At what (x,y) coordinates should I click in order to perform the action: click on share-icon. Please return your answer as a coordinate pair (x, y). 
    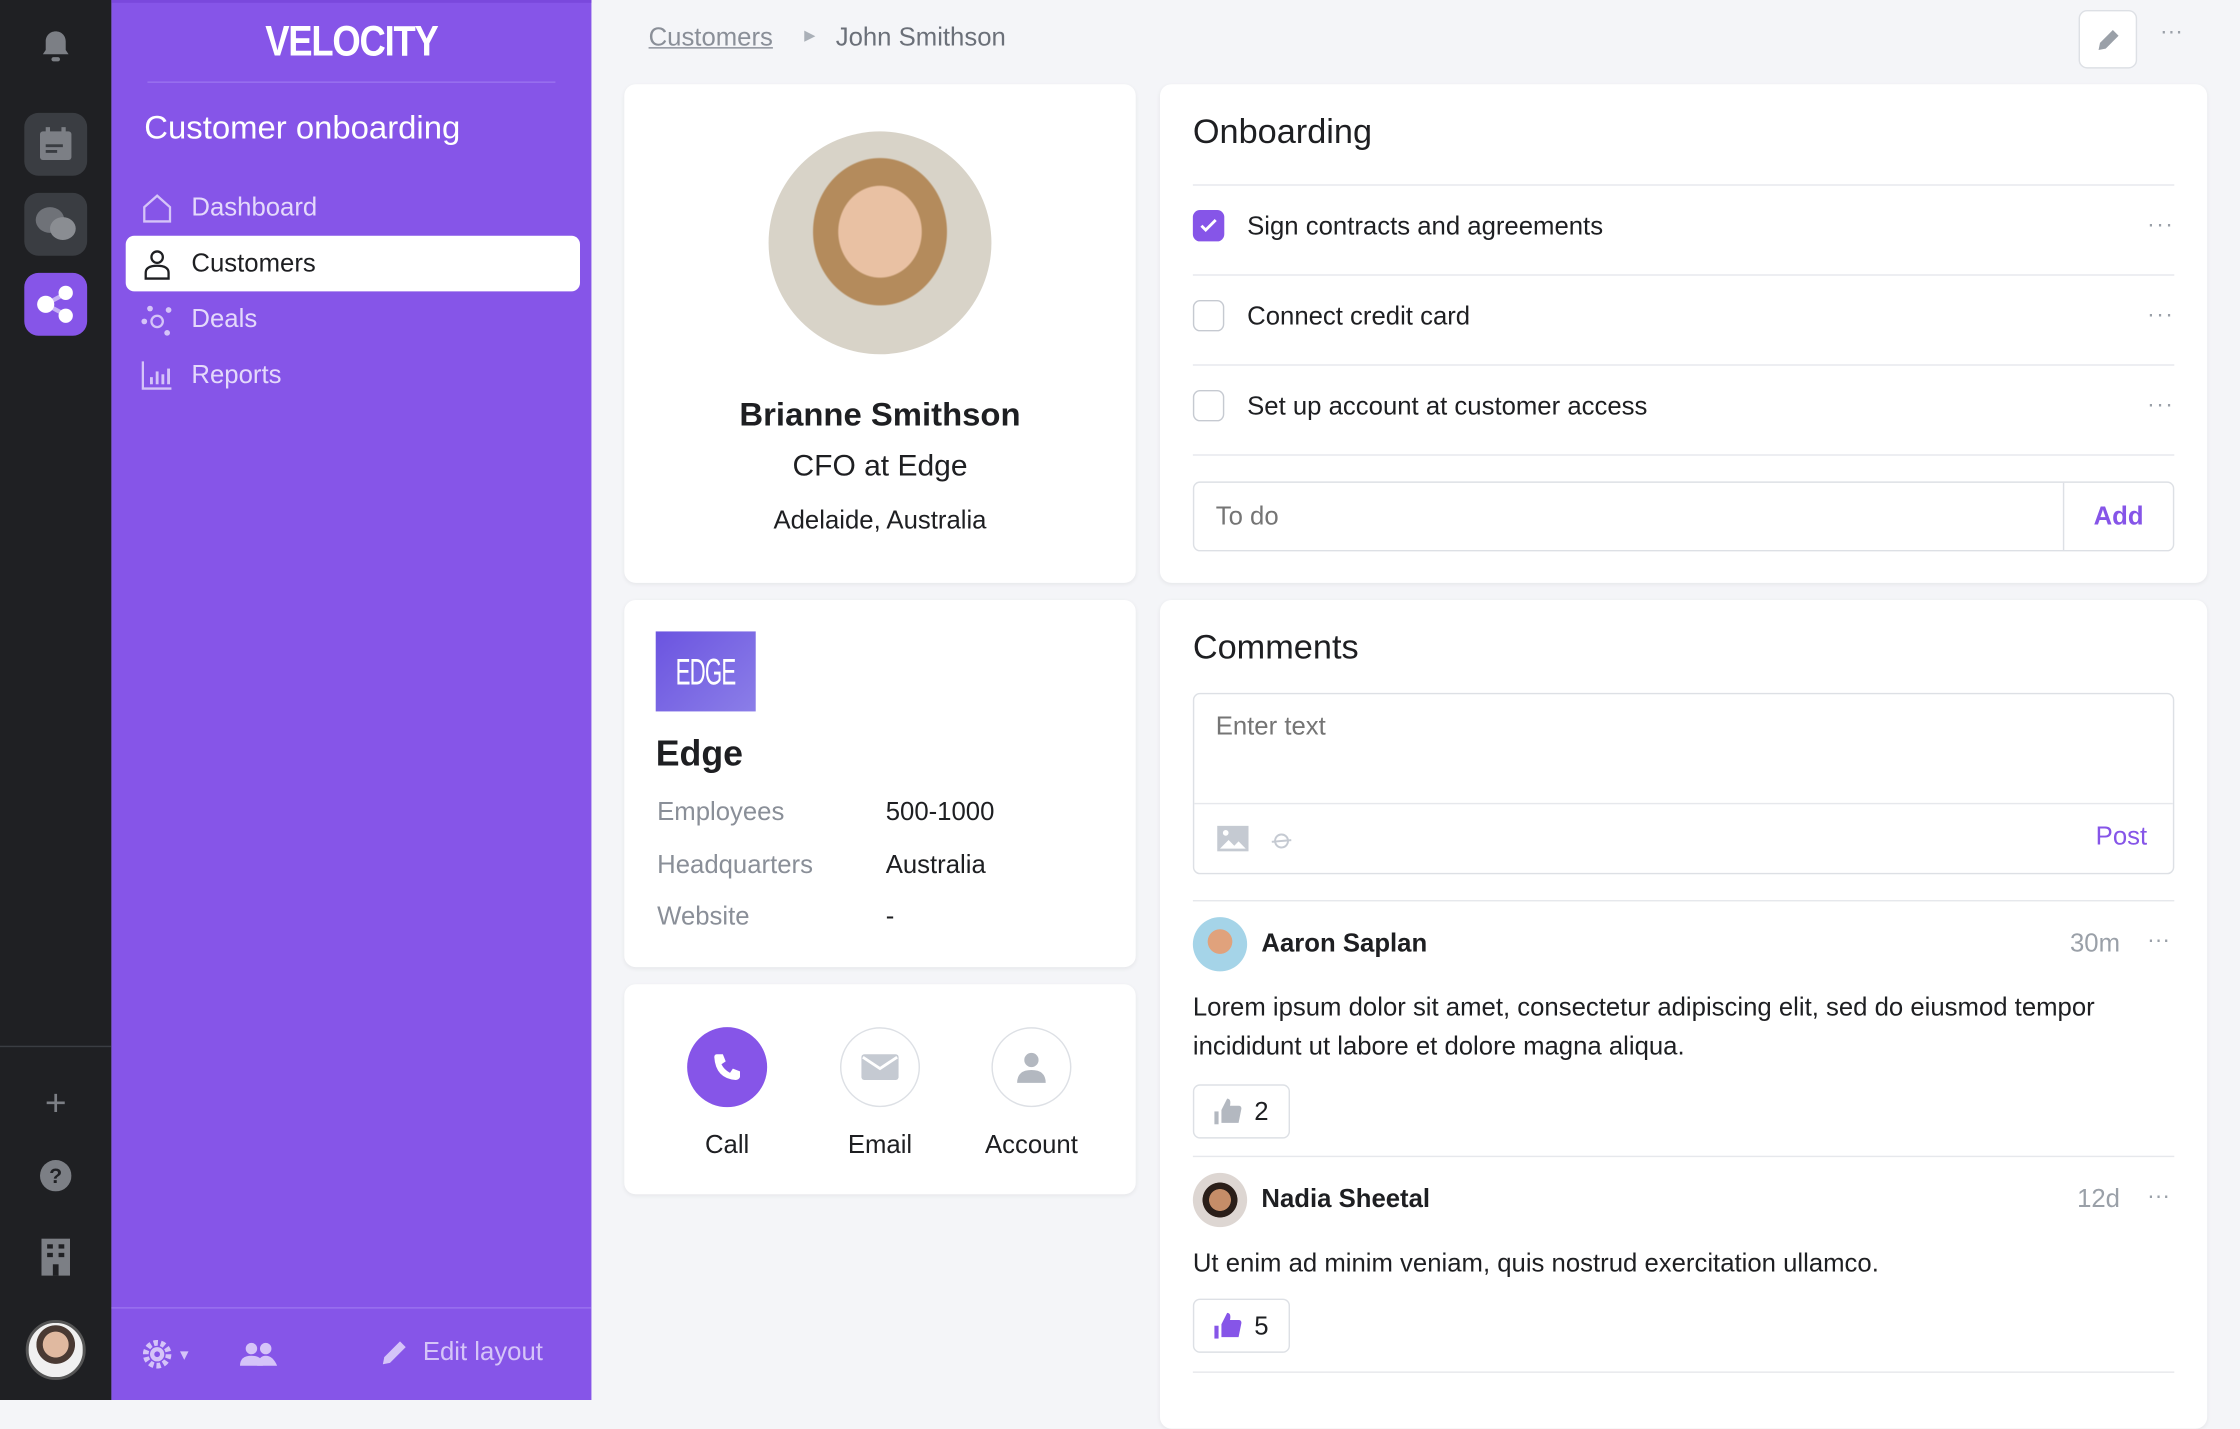
    Looking at the image, I should click on (55, 304).